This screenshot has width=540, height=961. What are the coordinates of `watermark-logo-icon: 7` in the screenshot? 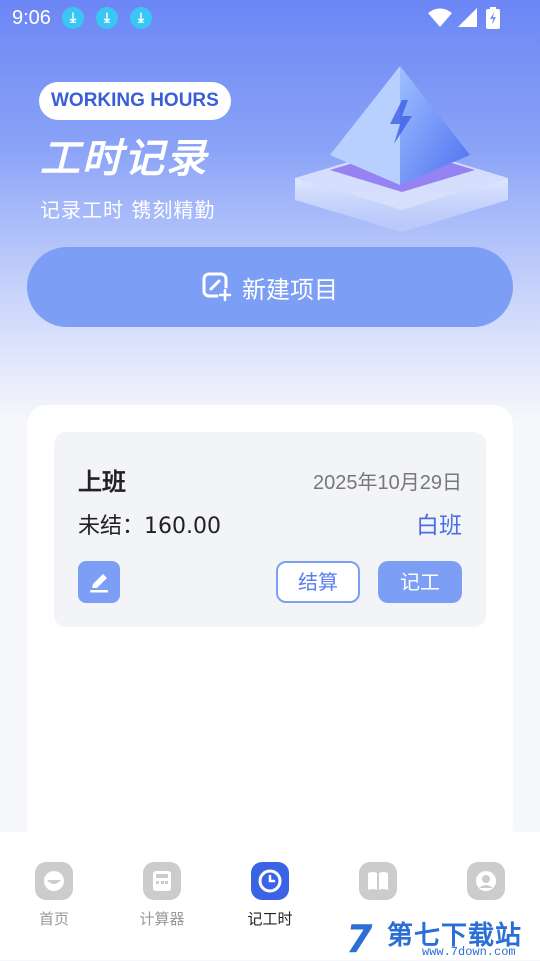 It's located at (359, 939).